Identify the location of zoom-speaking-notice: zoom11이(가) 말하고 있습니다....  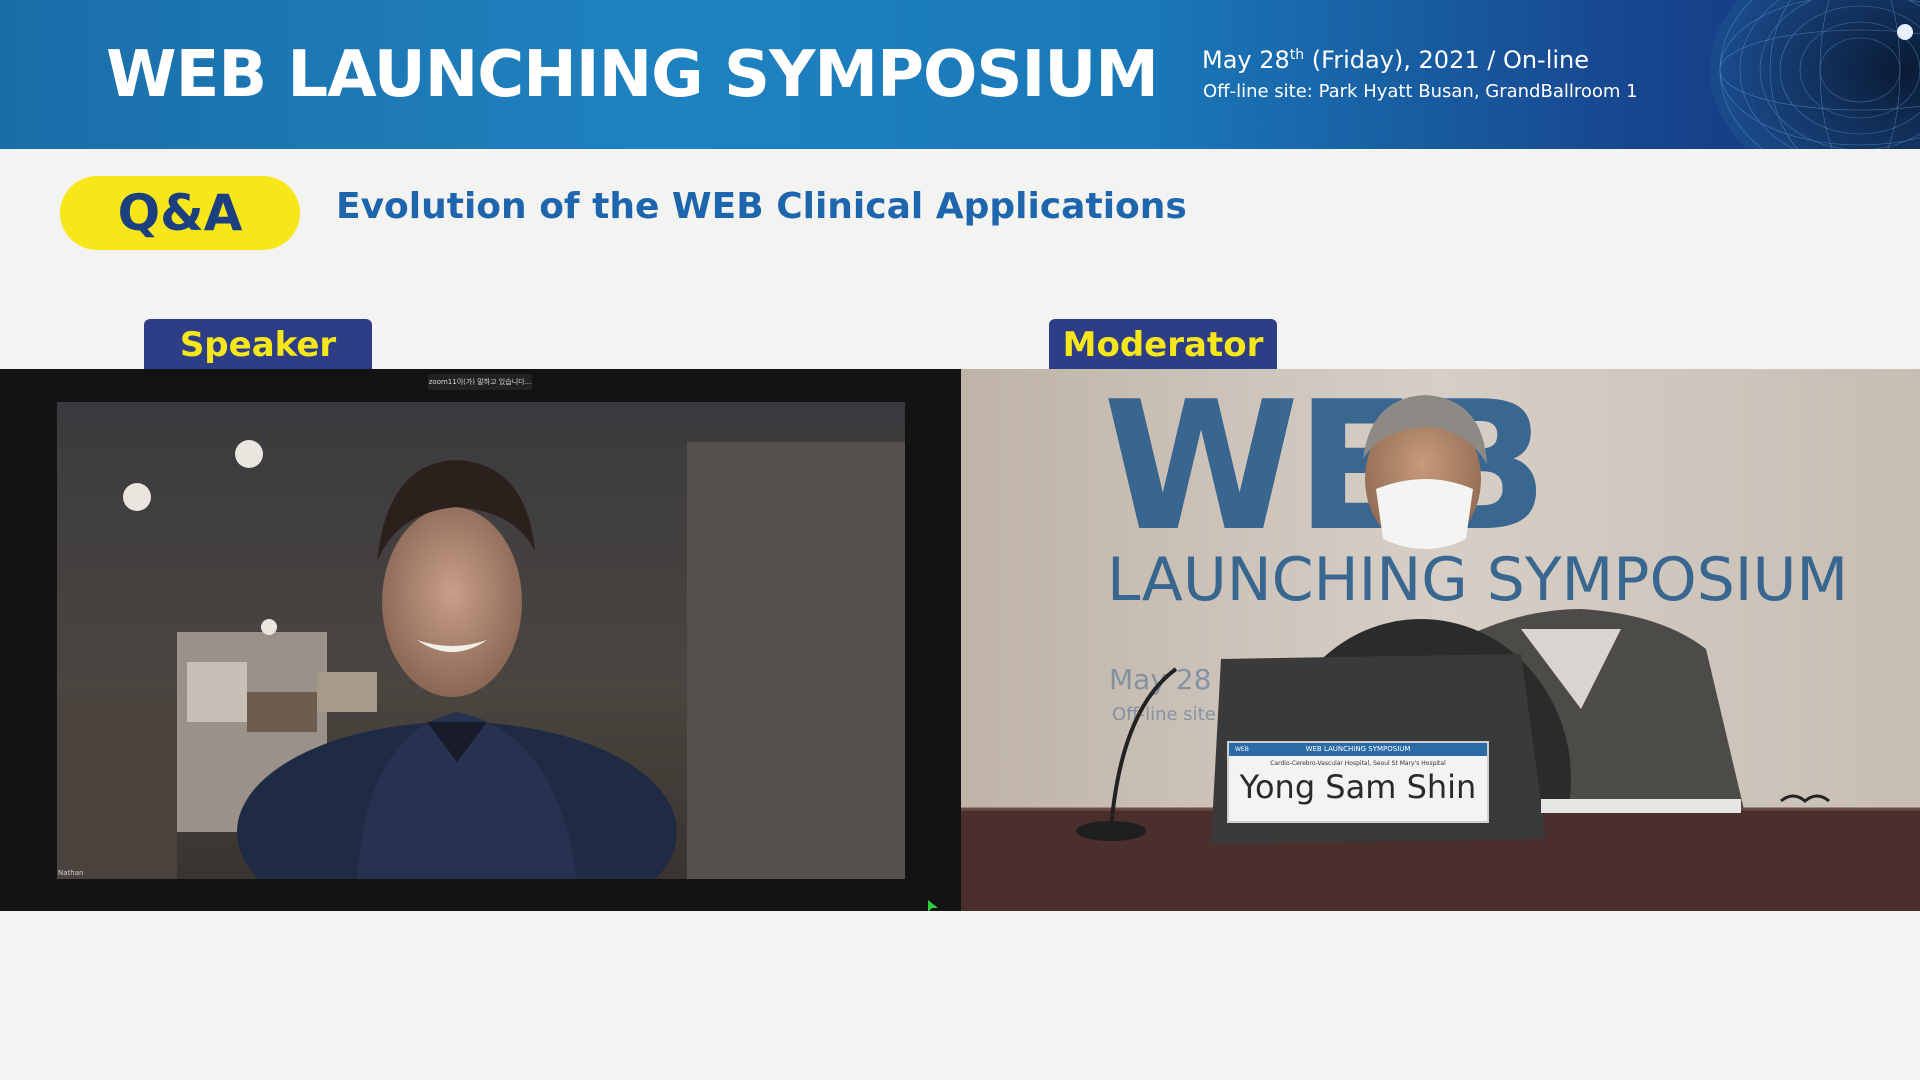
(480, 382).